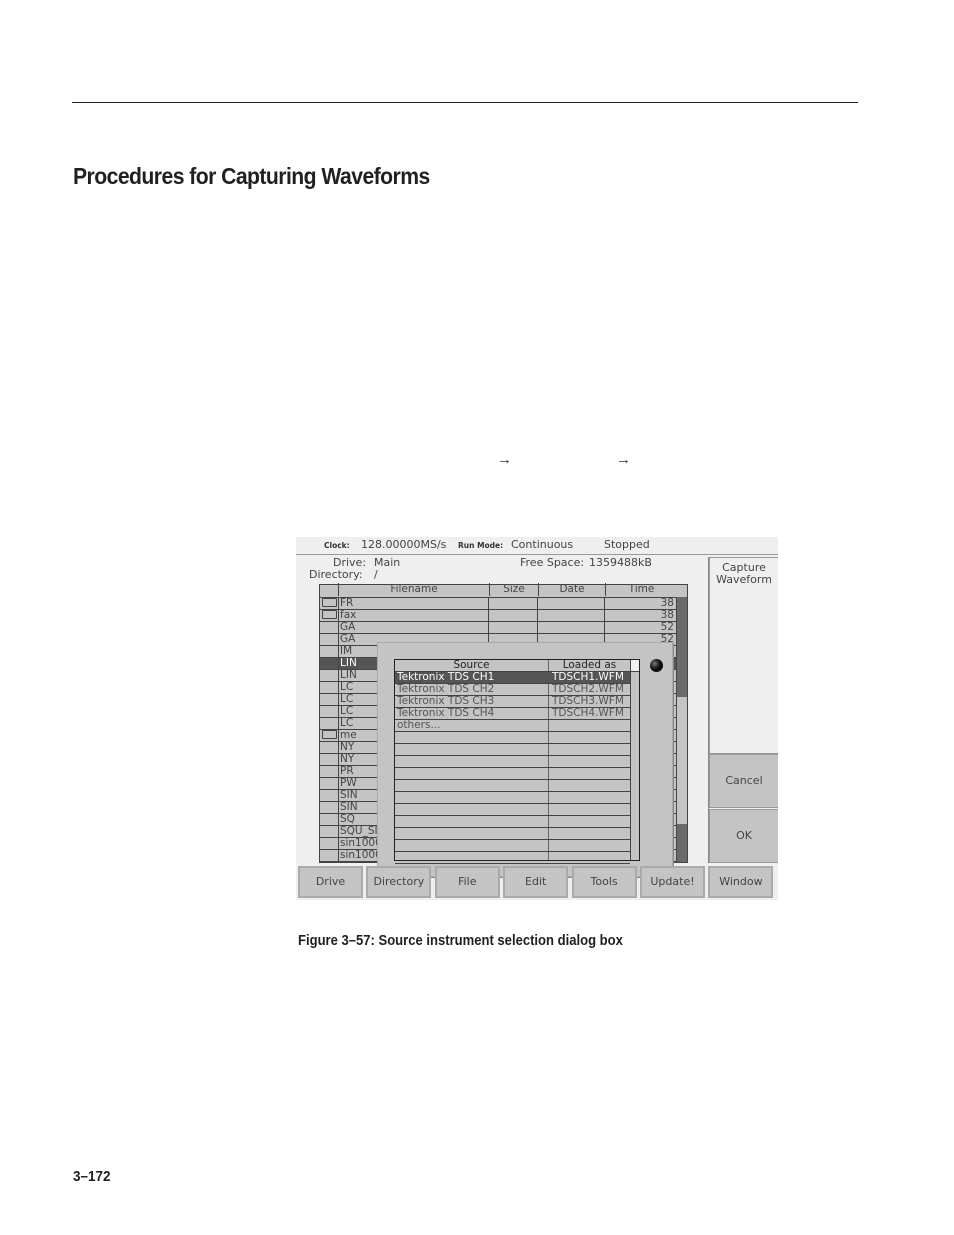  I want to click on ok-button: OK, so click(743, 836).